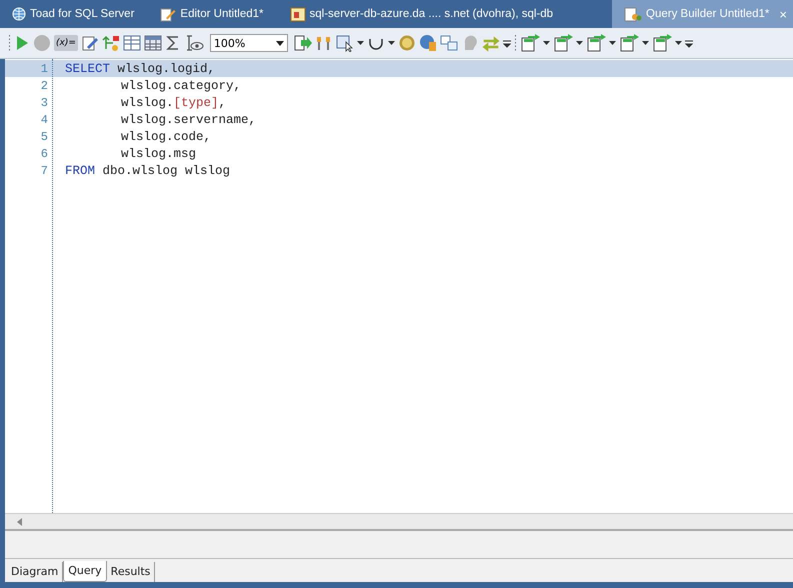 The height and width of the screenshot is (588, 793). What do you see at coordinates (633, 14) in the screenshot?
I see `query-document-icon` at bounding box center [633, 14].